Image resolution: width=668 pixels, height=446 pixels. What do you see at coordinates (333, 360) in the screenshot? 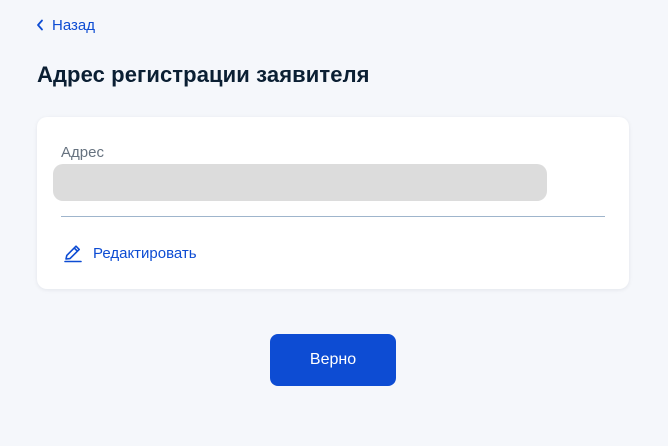
I see `confirm-button: Верно` at bounding box center [333, 360].